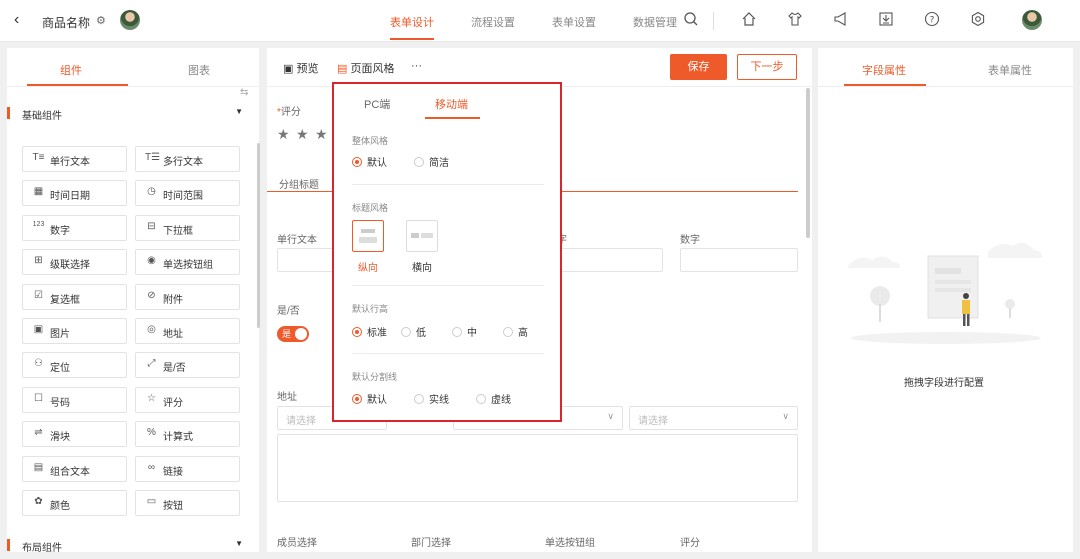  What do you see at coordinates (523, 333) in the screenshot?
I see `radio-label: 高` at bounding box center [523, 333].